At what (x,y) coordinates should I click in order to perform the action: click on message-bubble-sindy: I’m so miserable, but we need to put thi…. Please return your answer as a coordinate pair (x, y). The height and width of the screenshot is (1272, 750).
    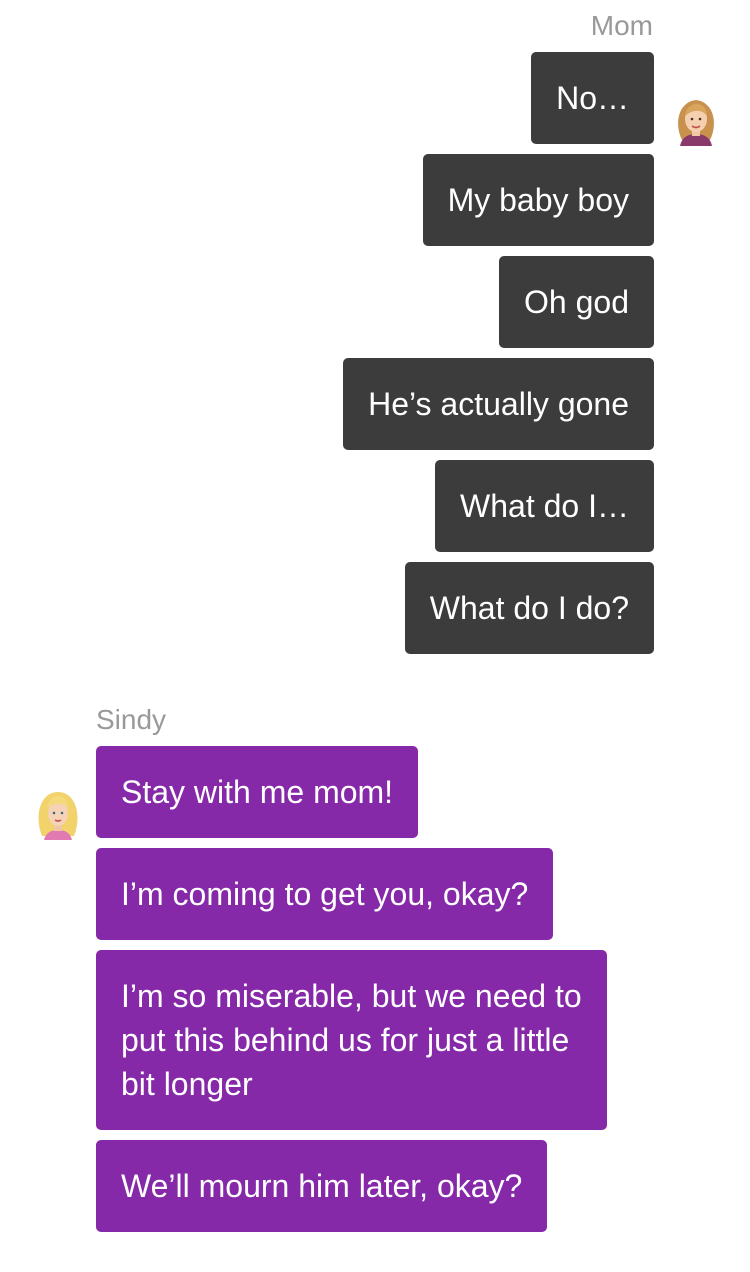
    Looking at the image, I should click on (351, 1040).